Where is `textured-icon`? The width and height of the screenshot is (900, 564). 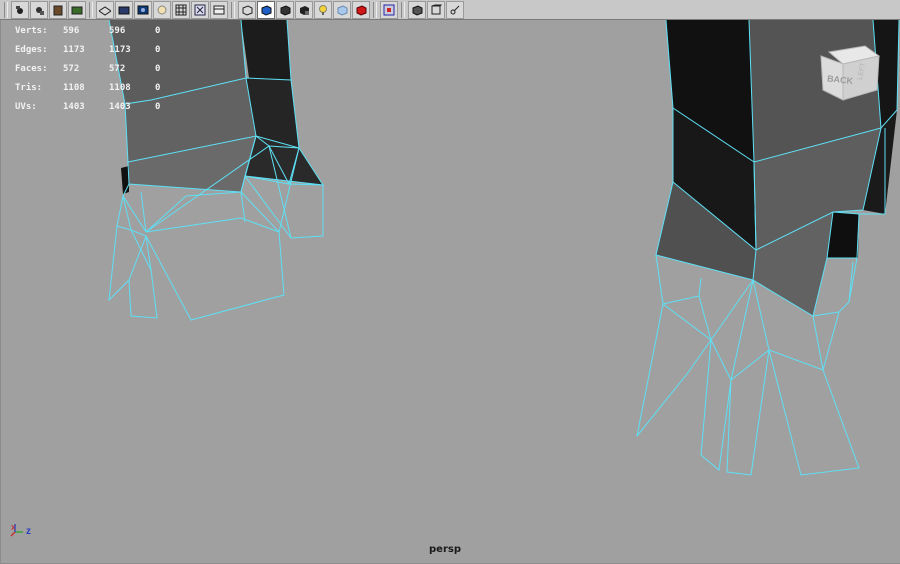 textured-icon is located at coordinates (361, 10).